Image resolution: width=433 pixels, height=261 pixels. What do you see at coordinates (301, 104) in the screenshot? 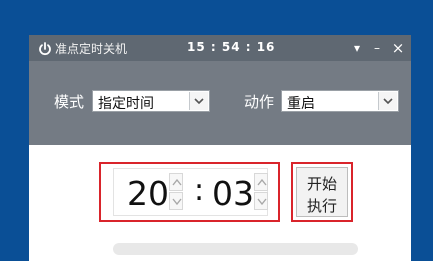
I see `action-select-value: 重启` at bounding box center [301, 104].